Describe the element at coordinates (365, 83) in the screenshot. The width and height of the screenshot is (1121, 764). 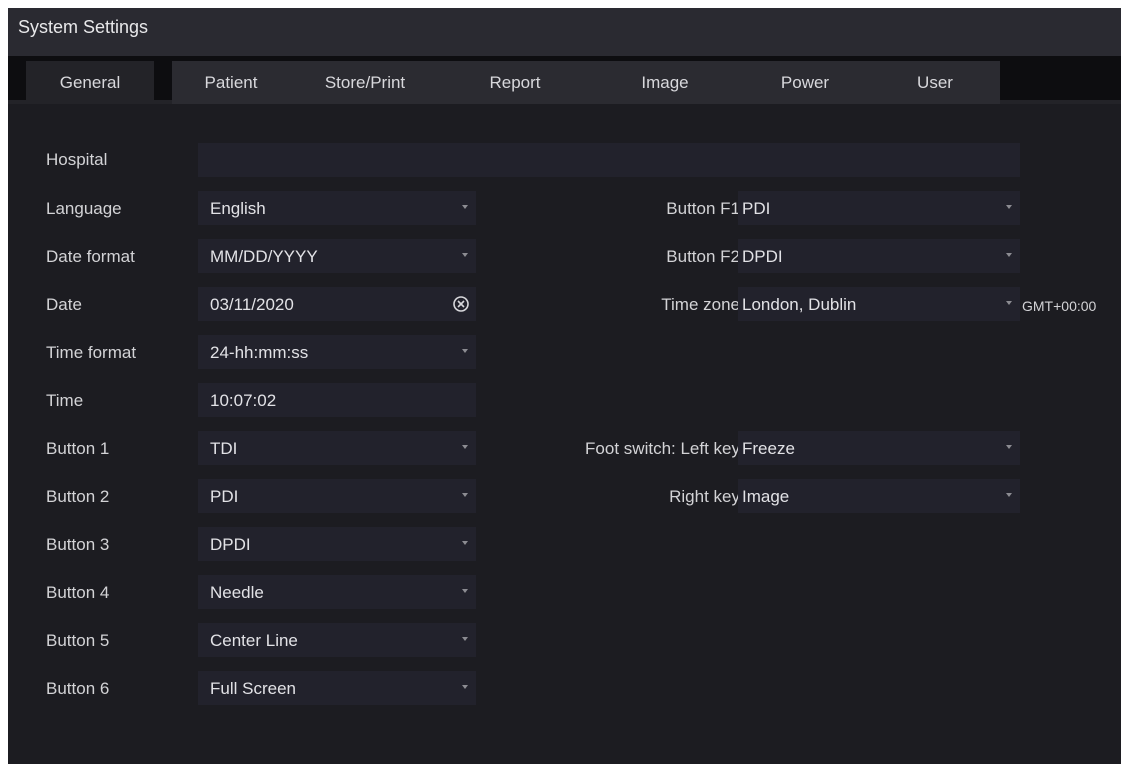
I see `tab-store-print: Store/Print` at that location.